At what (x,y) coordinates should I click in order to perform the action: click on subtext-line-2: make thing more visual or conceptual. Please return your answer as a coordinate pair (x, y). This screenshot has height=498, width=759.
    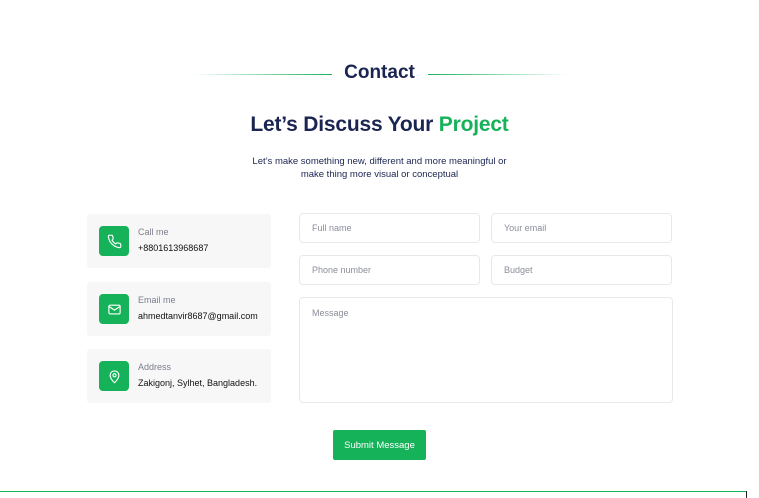
    Looking at the image, I should click on (379, 174).